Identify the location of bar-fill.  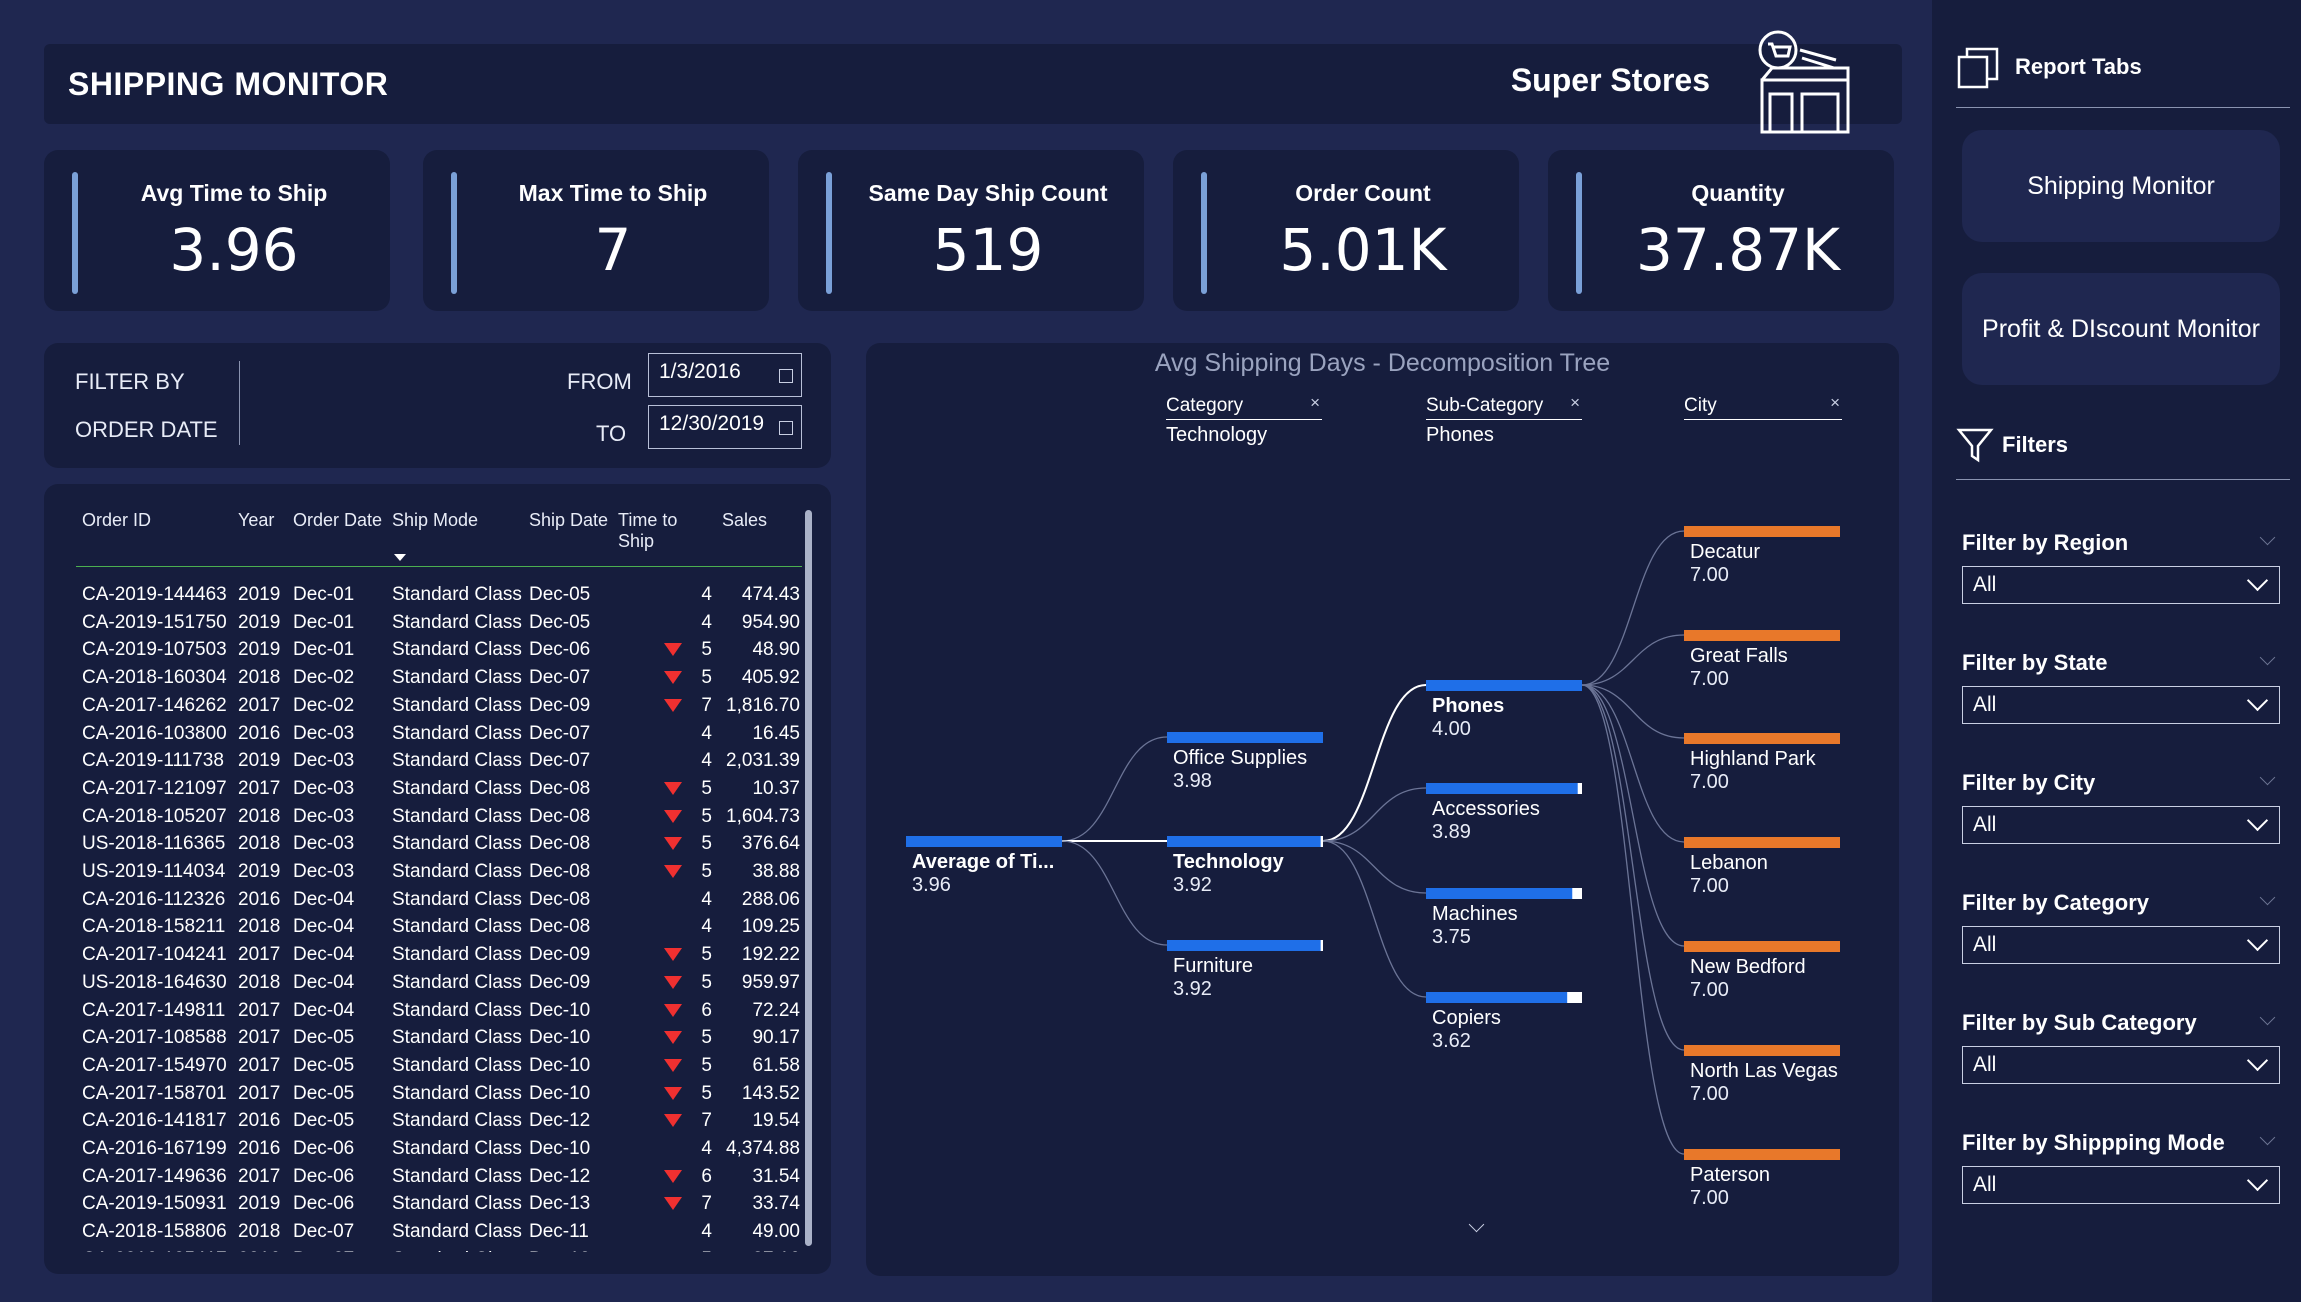
(1244, 841).